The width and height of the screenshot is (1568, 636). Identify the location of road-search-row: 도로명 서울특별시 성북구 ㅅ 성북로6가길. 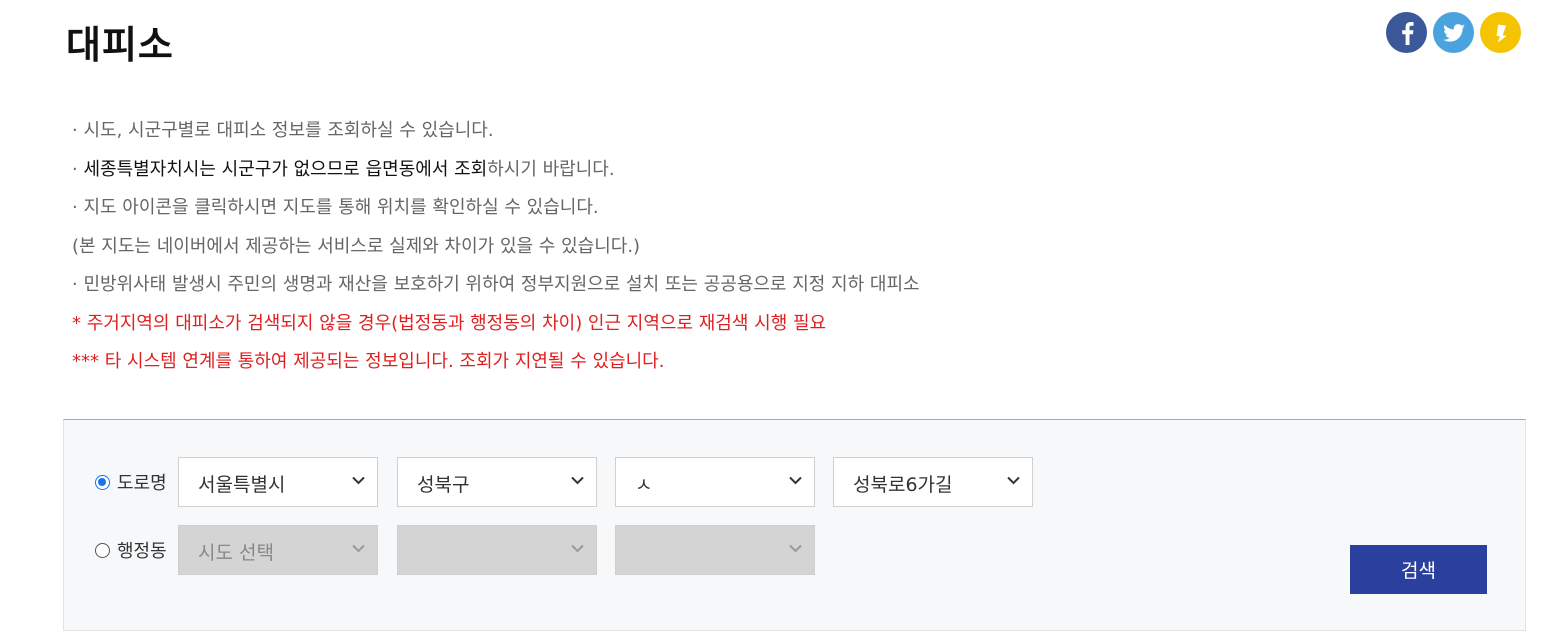
(794, 482).